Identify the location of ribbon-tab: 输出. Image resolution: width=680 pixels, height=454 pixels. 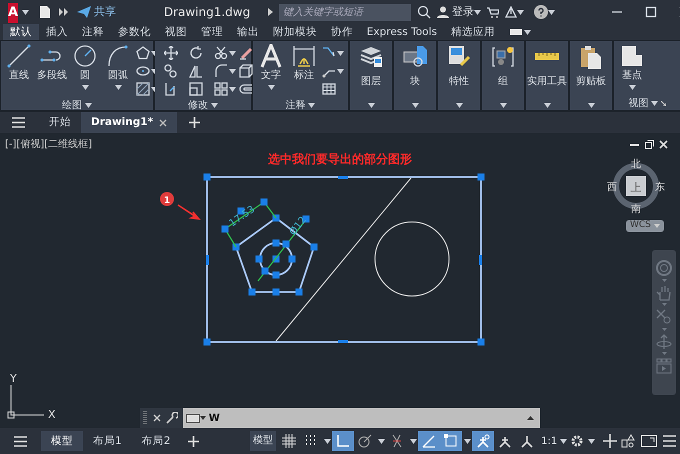
(248, 32).